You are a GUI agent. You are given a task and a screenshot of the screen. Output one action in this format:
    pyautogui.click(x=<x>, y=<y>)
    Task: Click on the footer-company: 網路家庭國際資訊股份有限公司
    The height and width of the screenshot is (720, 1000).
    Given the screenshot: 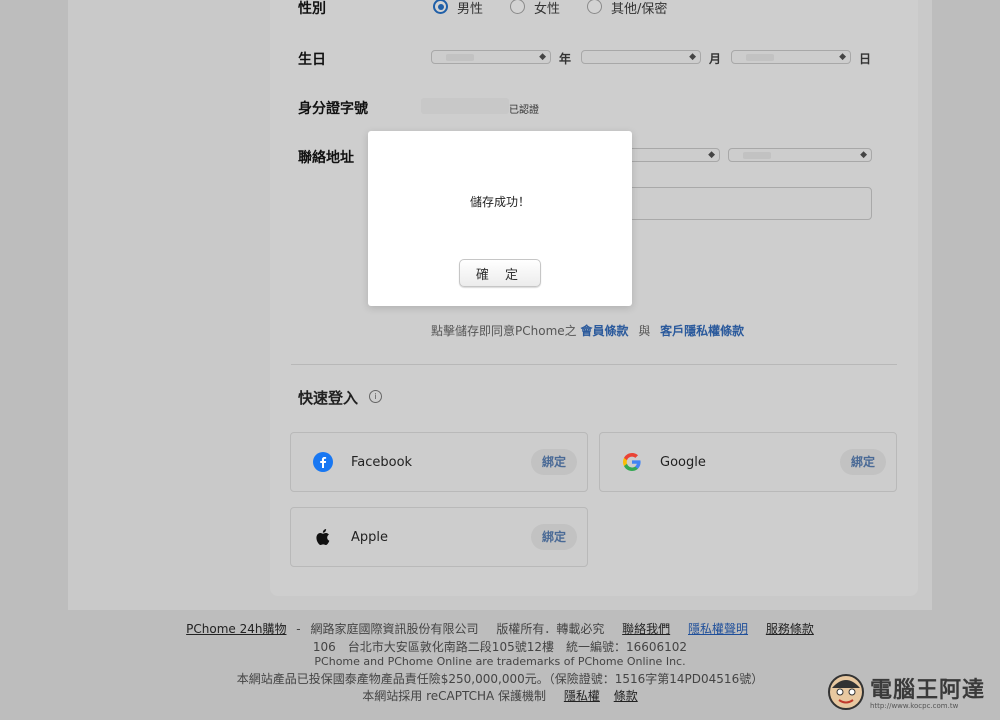 What is the action you would take?
    pyautogui.click(x=394, y=629)
    